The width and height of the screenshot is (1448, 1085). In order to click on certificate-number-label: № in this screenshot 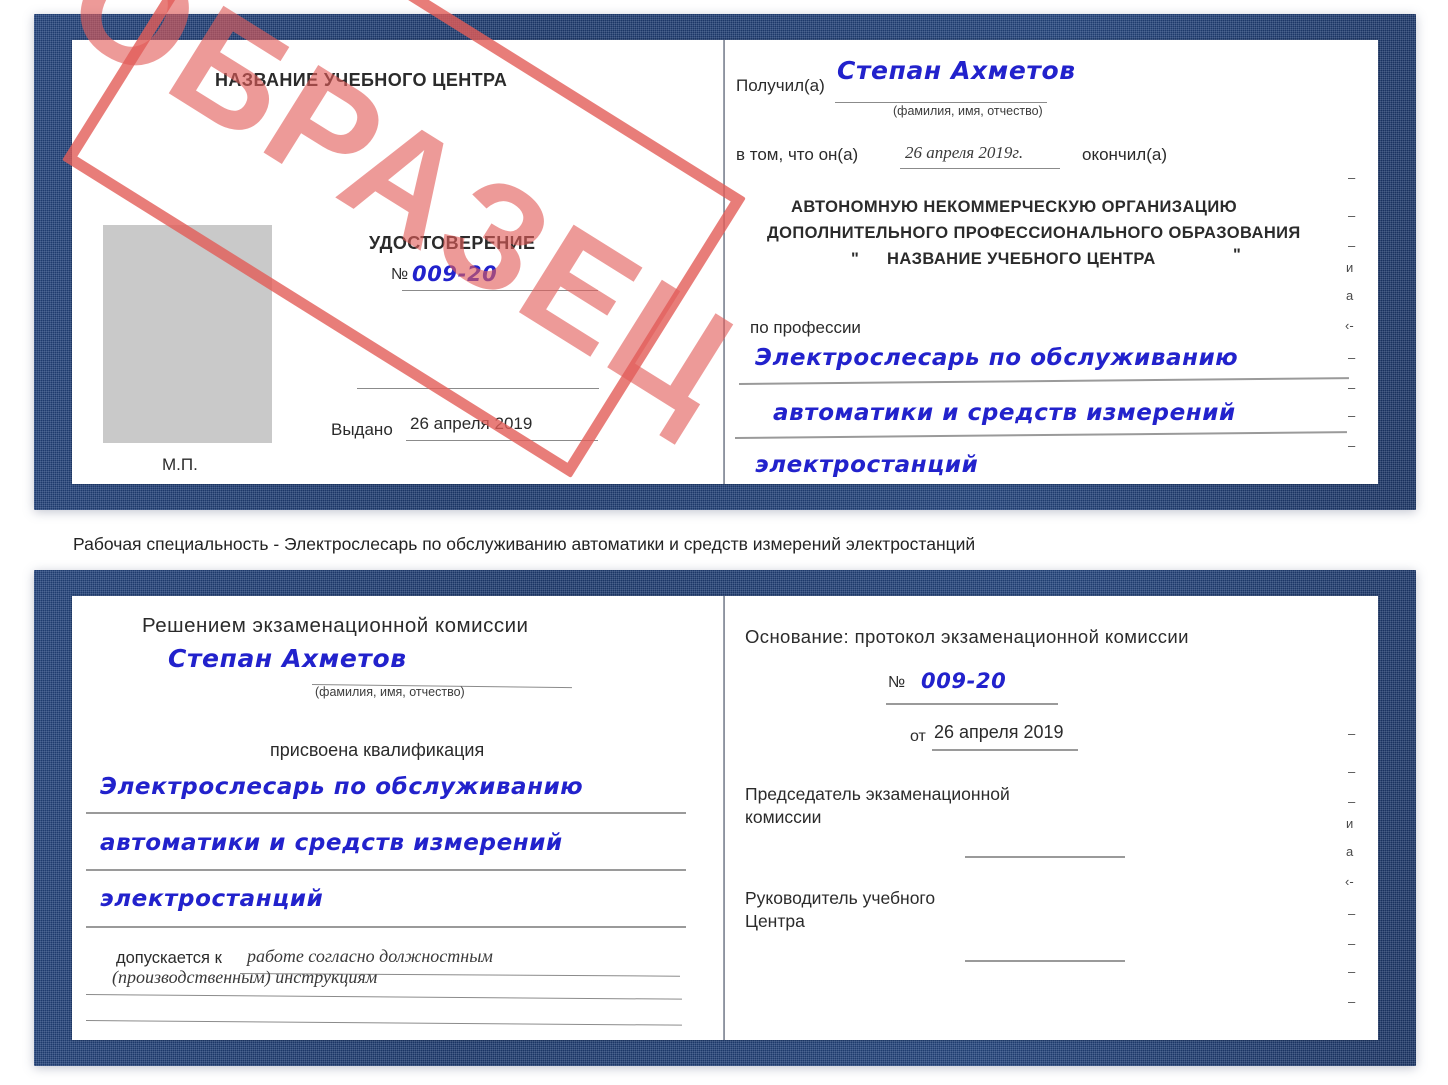, I will do `click(400, 274)`.